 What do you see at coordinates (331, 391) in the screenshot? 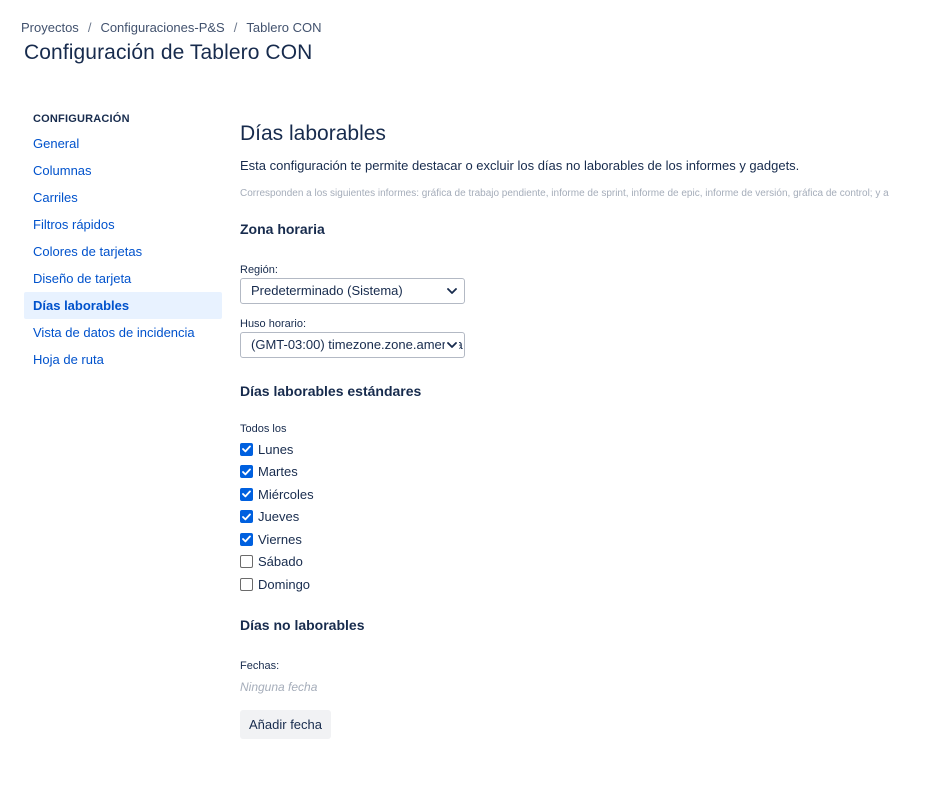
I see `standard-days-heading: Días laborables estándares` at bounding box center [331, 391].